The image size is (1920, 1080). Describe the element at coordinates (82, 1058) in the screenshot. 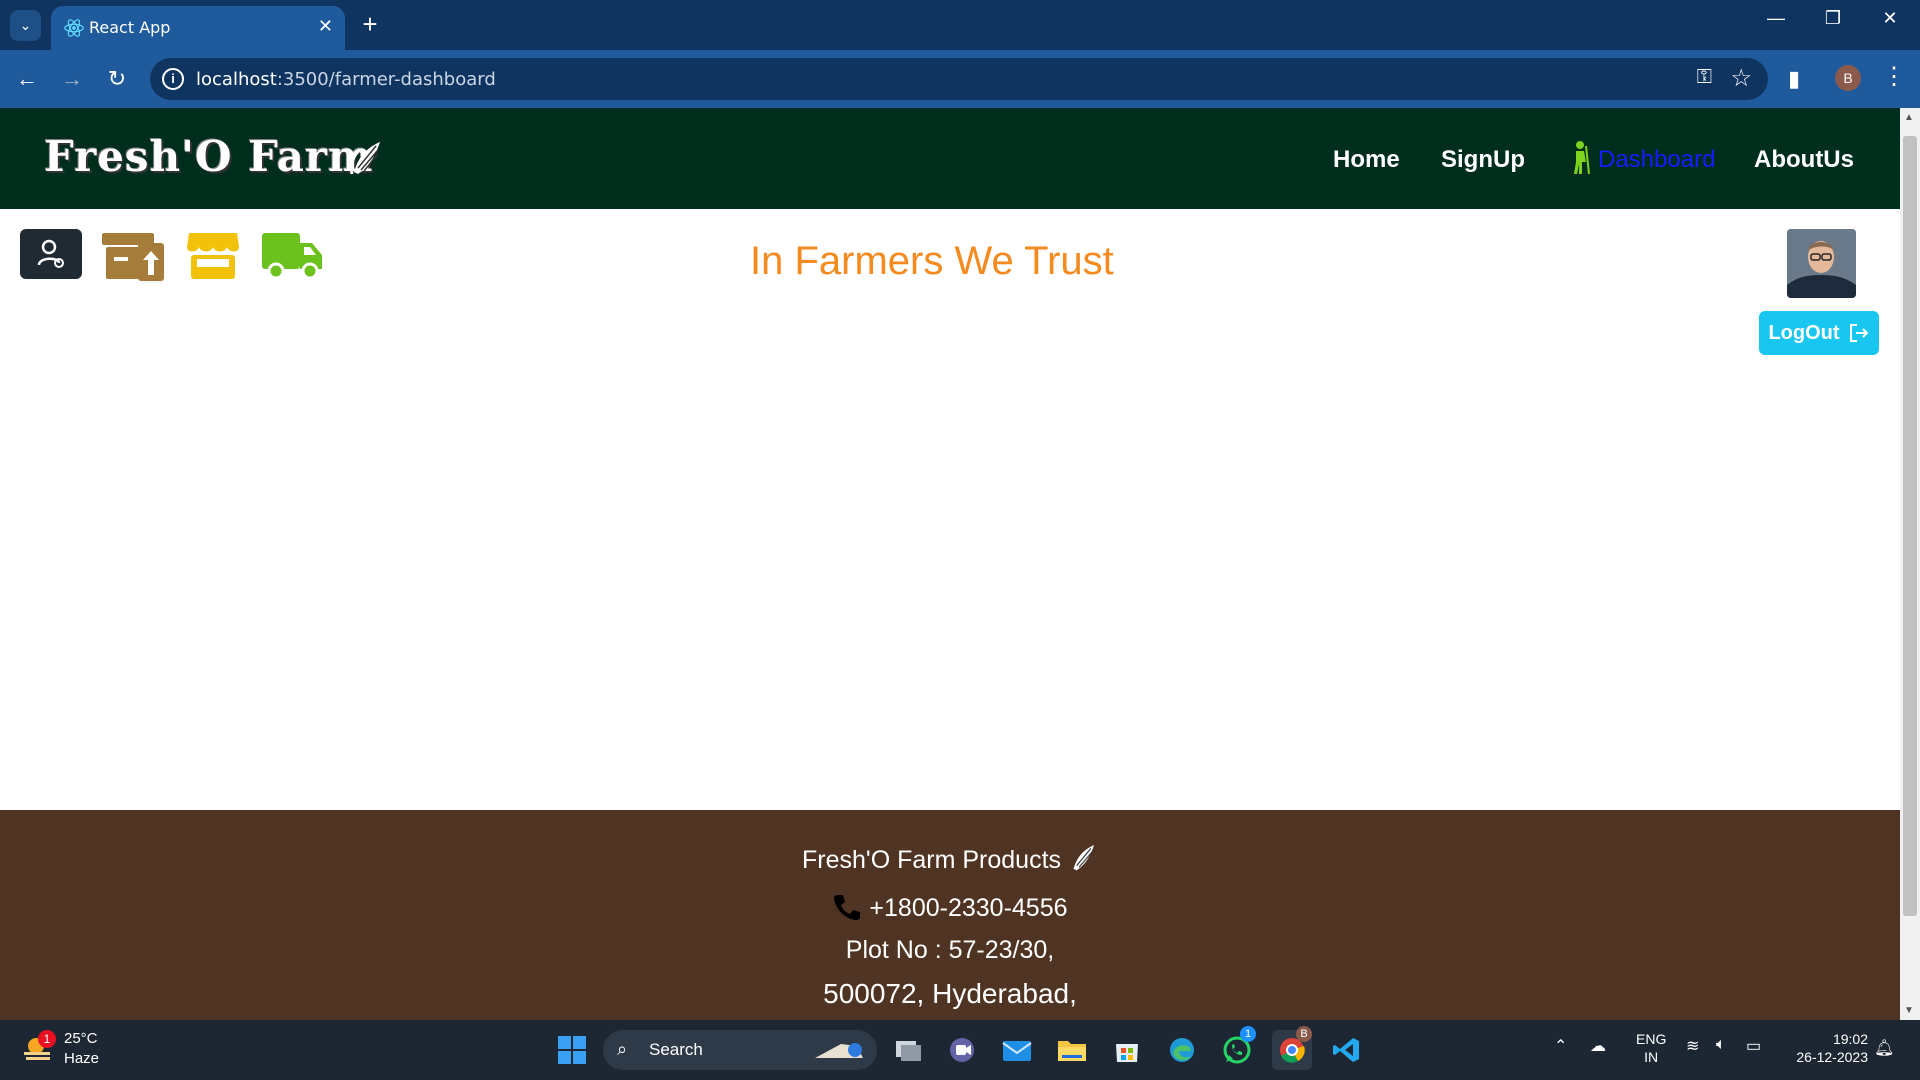

I see `weather-condition: Haze` at that location.